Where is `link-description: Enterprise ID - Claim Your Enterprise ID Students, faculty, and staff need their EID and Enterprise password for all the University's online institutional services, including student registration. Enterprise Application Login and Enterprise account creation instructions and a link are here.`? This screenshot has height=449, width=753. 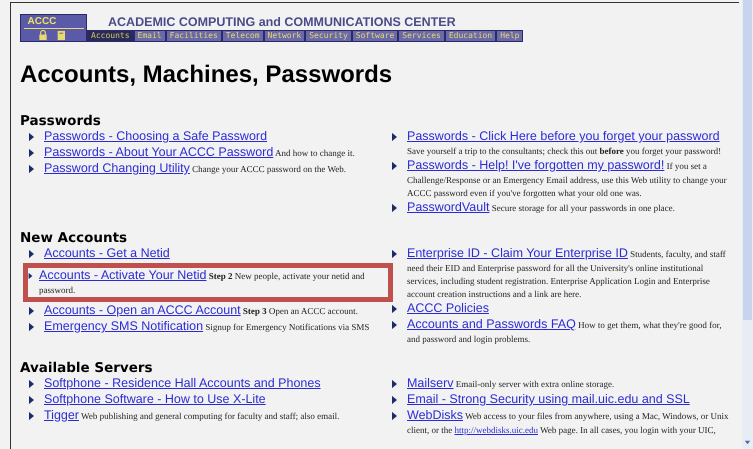
link-description: Enterprise ID - Claim Your Enterprise ID Students, faculty, and staff need their EID and Enterprise password for all the University's online institutional services, including student registration. Enterprise Application Login and Enterprise account creation instructions and a link are here. is located at coordinates (567, 273).